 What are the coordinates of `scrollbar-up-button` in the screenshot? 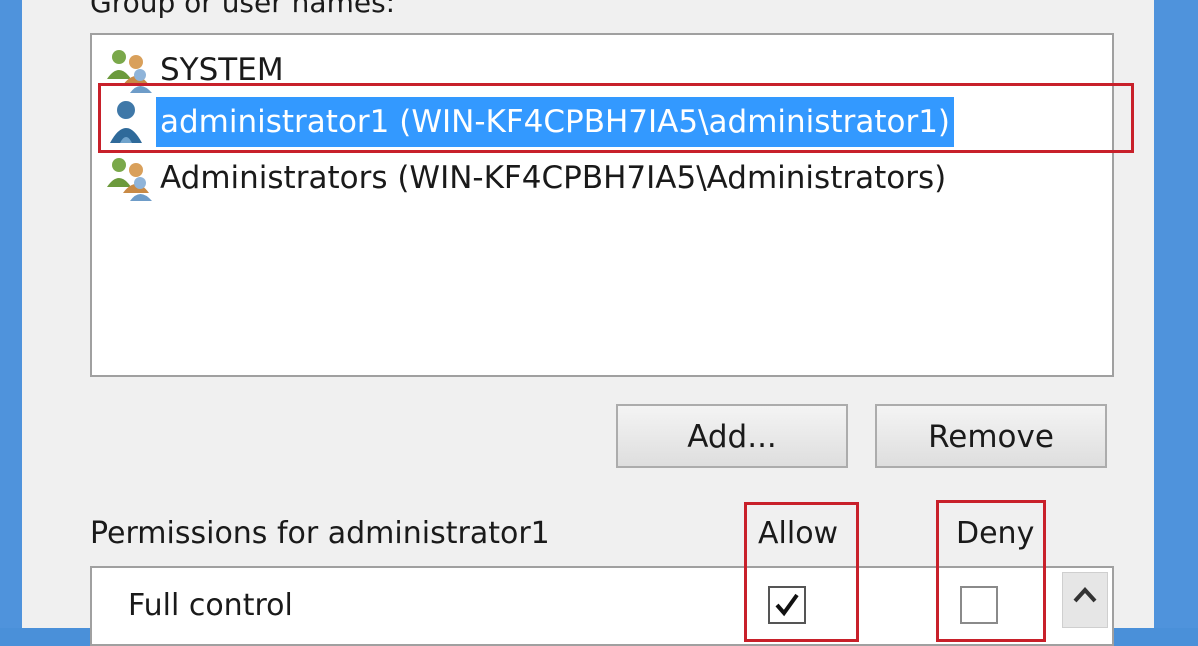 It's located at (1085, 600).